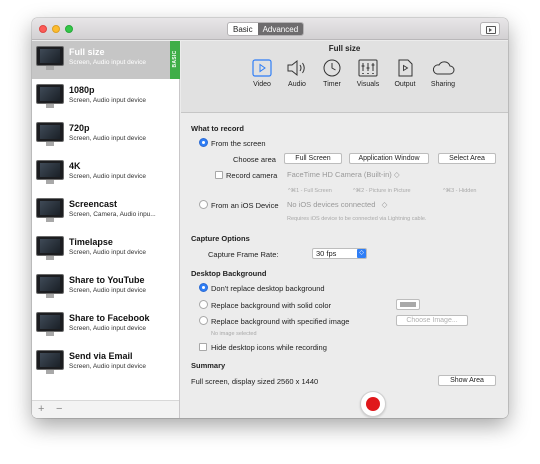 The image size is (540, 464). Describe the element at coordinates (245, 205) in the screenshot. I see `from-ios-label: From an iOS Device` at that location.